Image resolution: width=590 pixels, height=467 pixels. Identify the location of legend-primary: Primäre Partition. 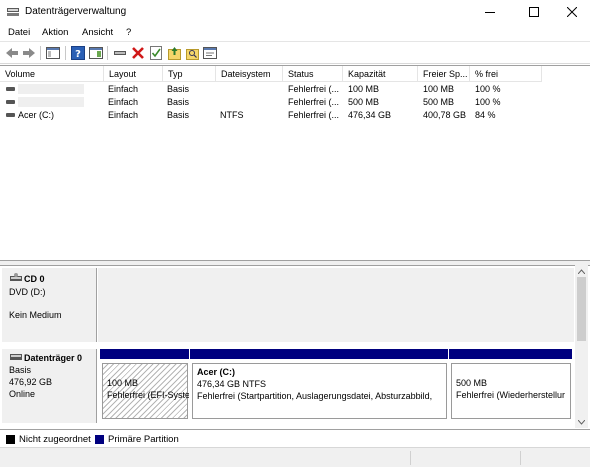
(143, 439).